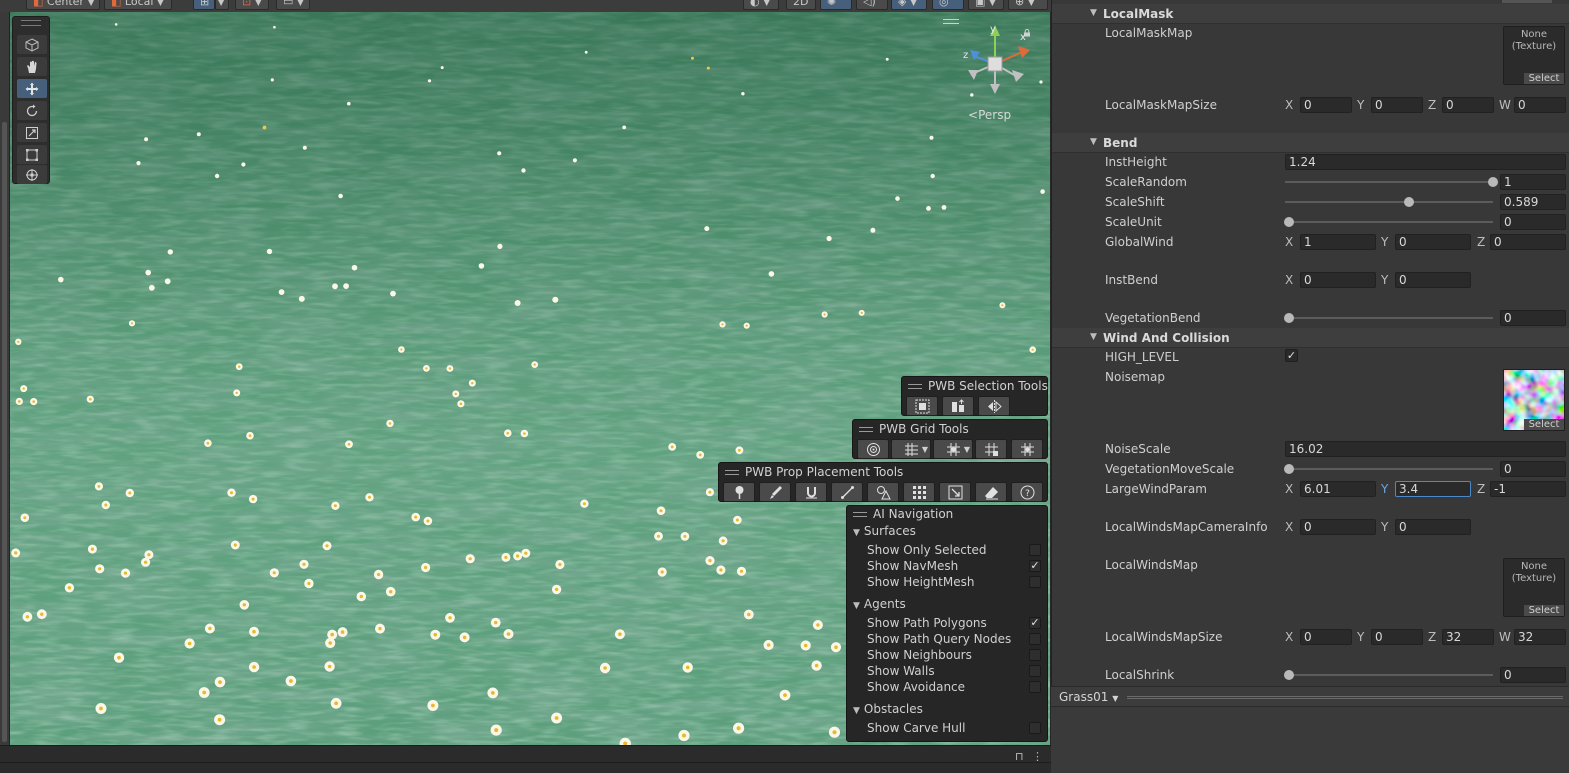 This screenshot has width=1569, height=773. Describe the element at coordinates (1527, 1) in the screenshot. I see `inspector-scroll-thumb` at that location.